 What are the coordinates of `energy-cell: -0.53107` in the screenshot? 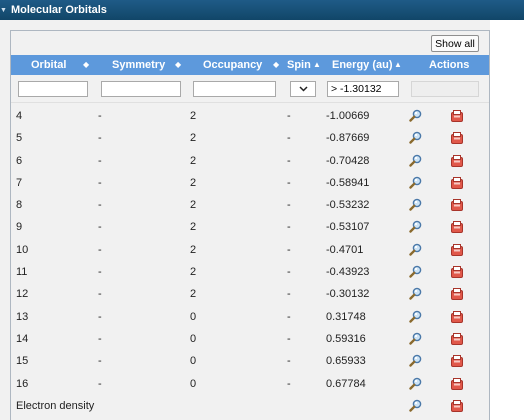 It's located at (348, 227).